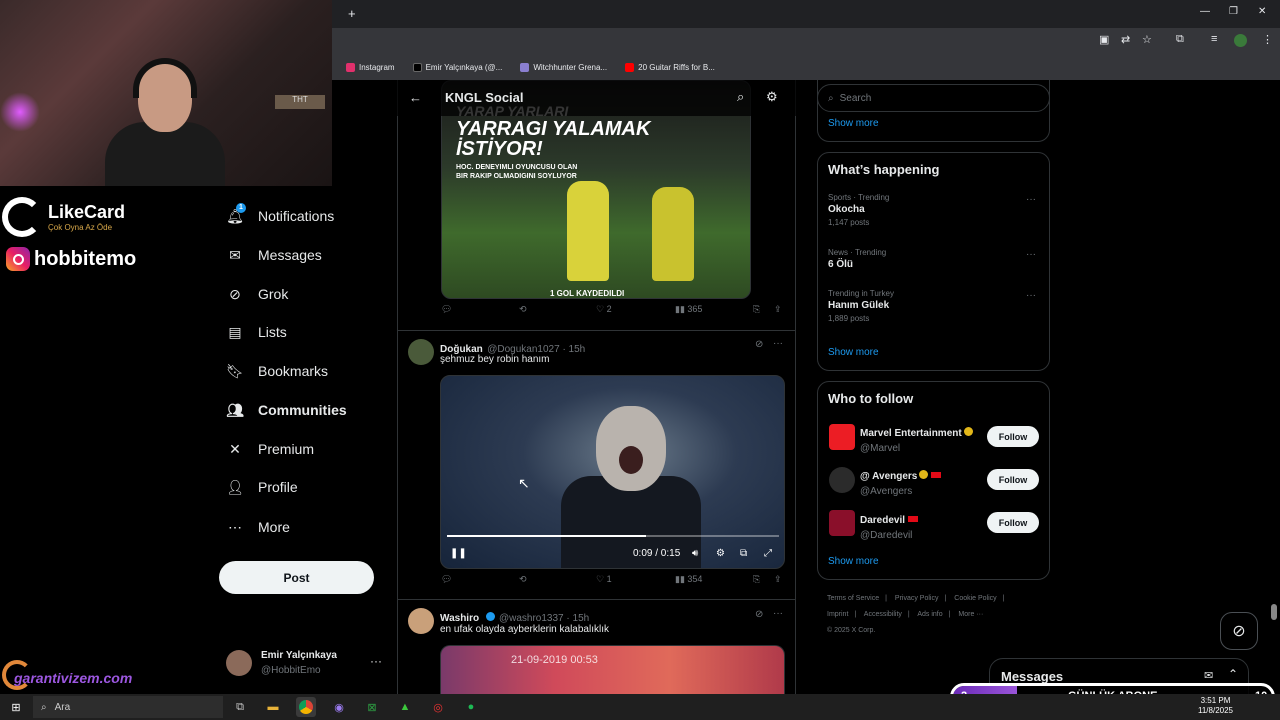 Image resolution: width=1280 pixels, height=720 pixels. What do you see at coordinates (262, 487) in the screenshot?
I see `nav-profile: 👤︎ Profile` at bounding box center [262, 487].